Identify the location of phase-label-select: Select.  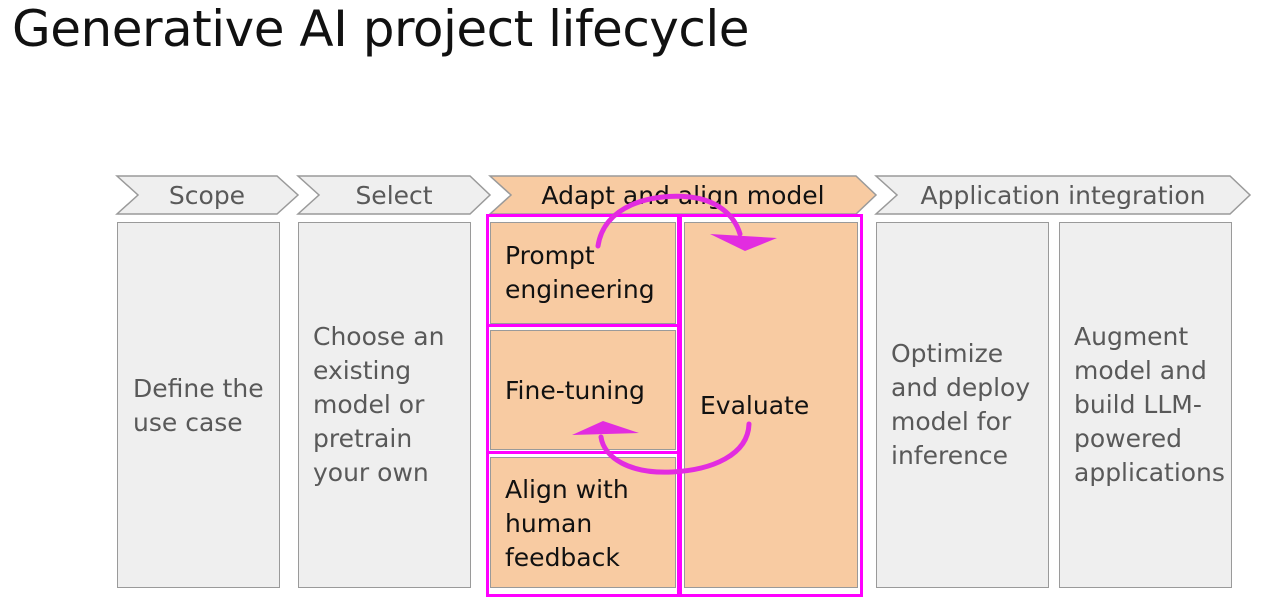
(393, 195).